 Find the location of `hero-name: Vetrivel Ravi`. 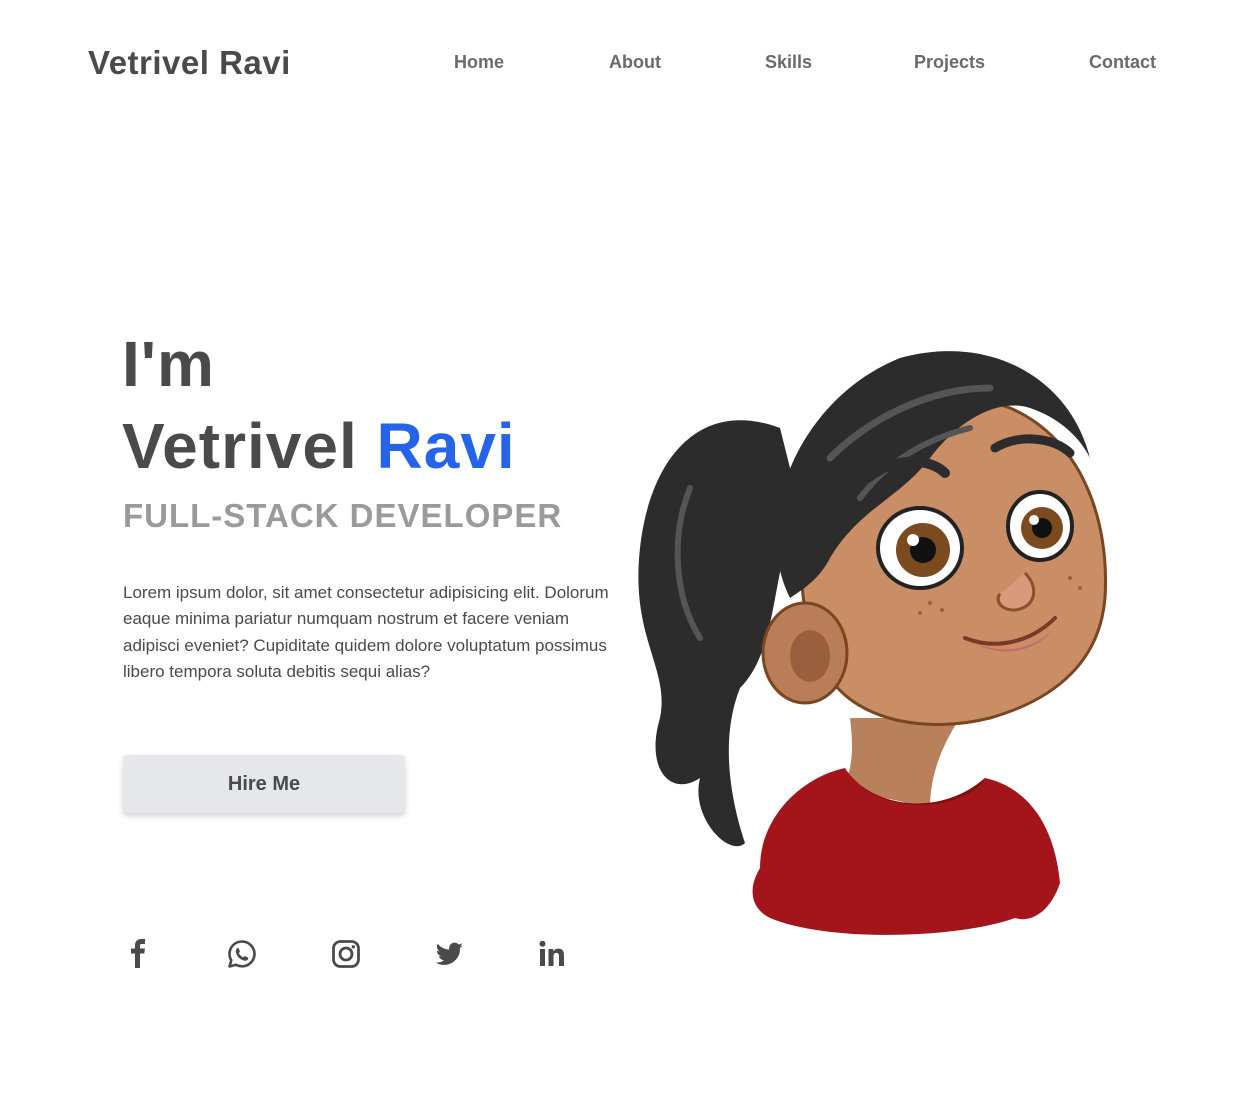

hero-name: Vetrivel Ravi is located at coordinates (319, 446).